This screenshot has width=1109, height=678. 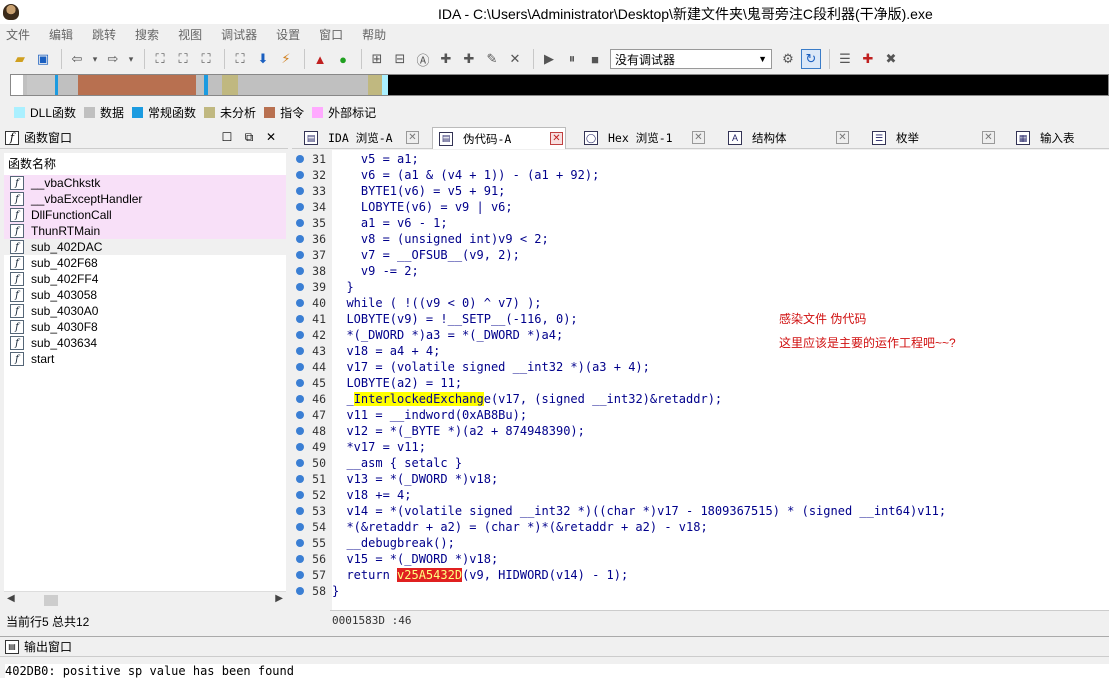 What do you see at coordinates (364, 138) in the screenshot?
I see `tab-0: ▤ IDA 浏览-A ✕` at bounding box center [364, 138].